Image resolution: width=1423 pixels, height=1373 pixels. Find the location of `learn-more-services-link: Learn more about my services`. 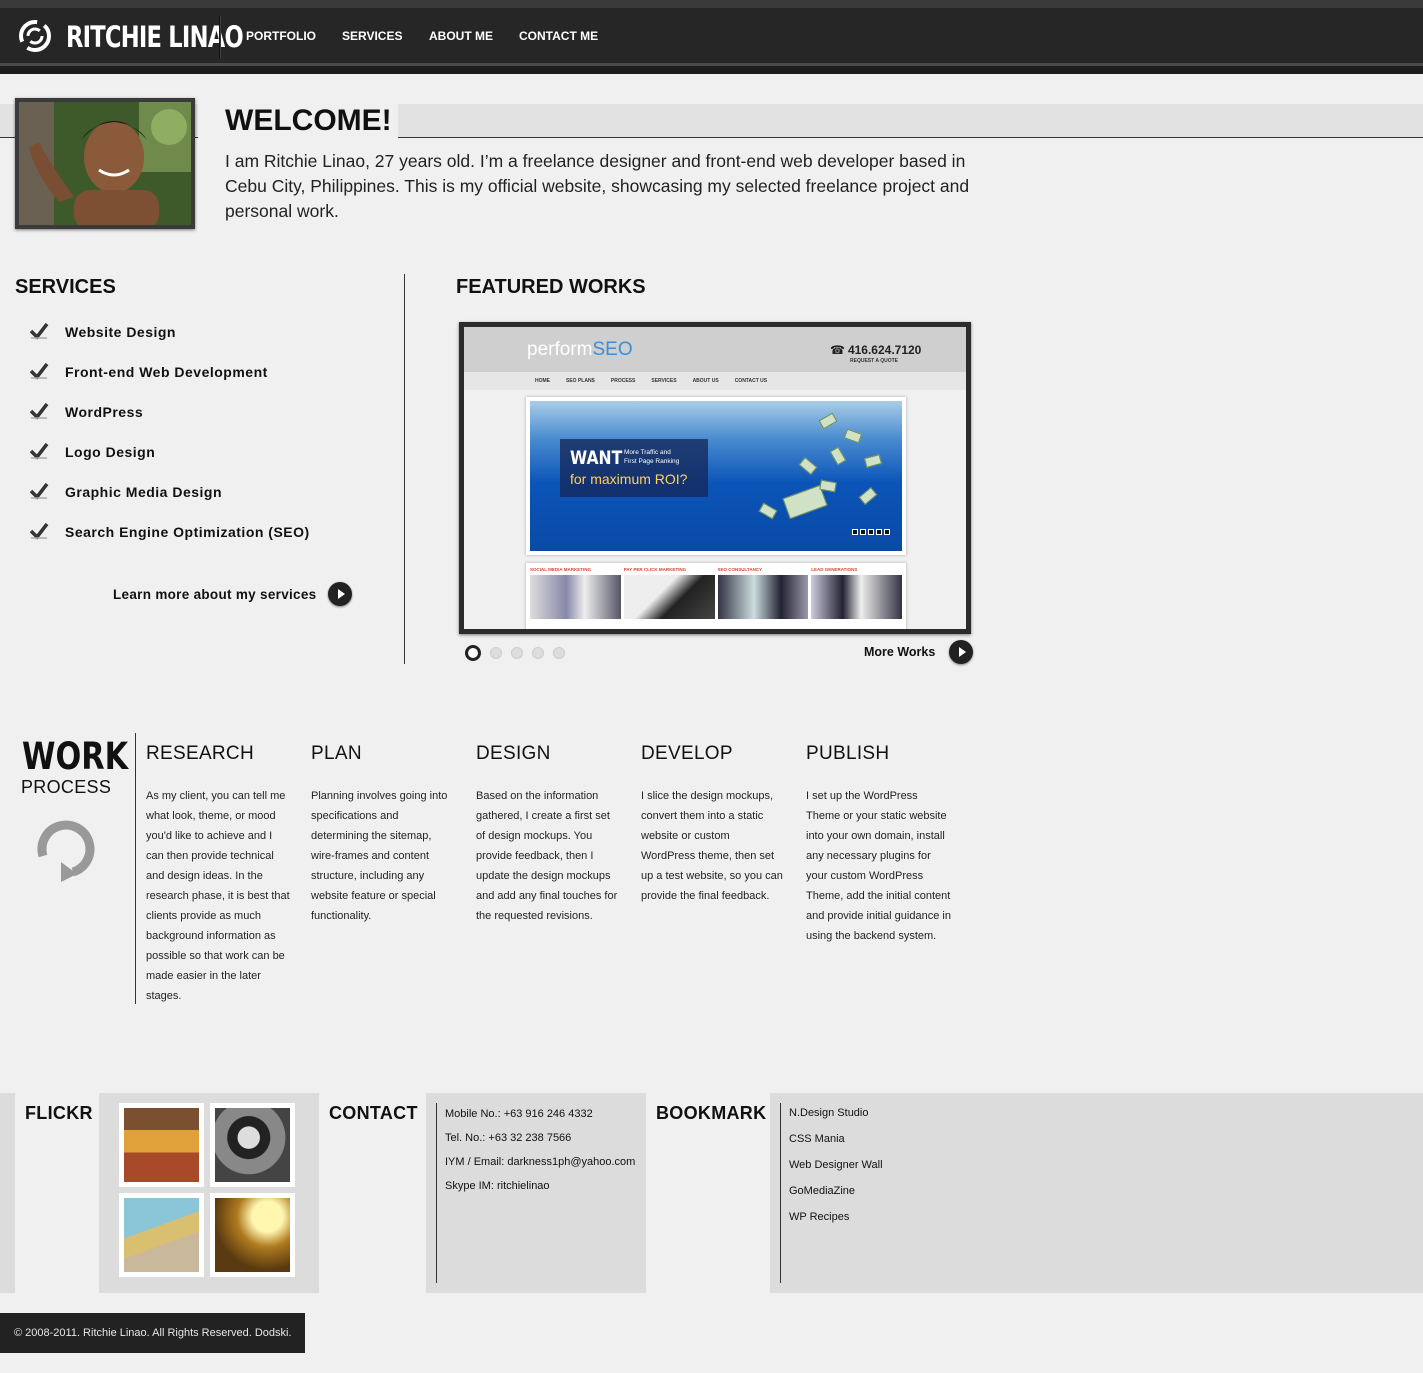

learn-more-services-link: Learn more about my services is located at coordinates (233, 594).